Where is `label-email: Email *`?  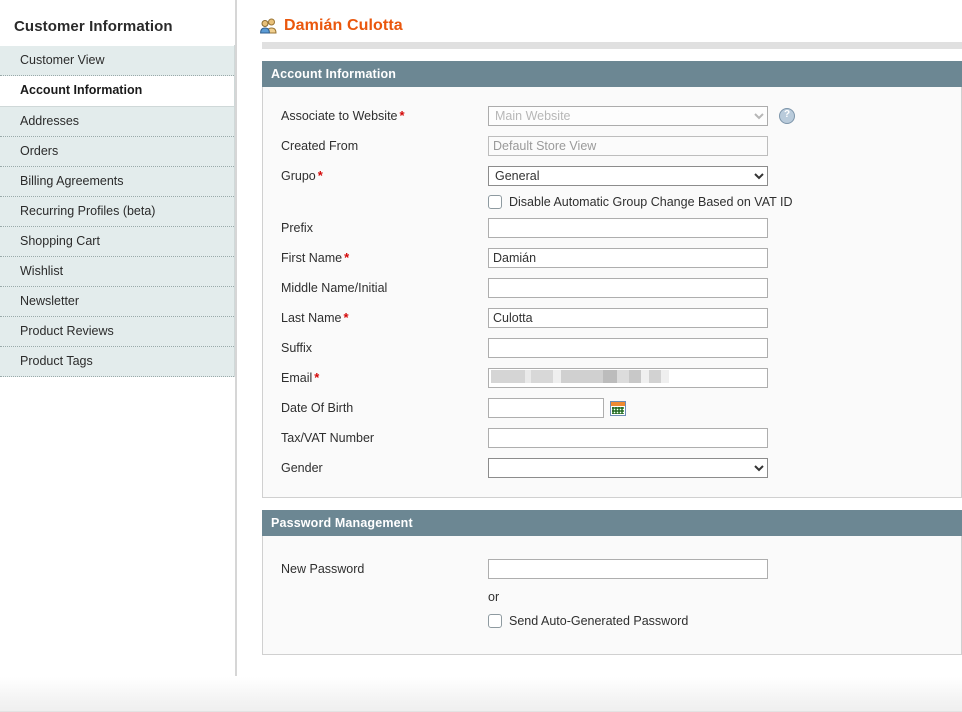
label-email: Email * is located at coordinates (384, 378).